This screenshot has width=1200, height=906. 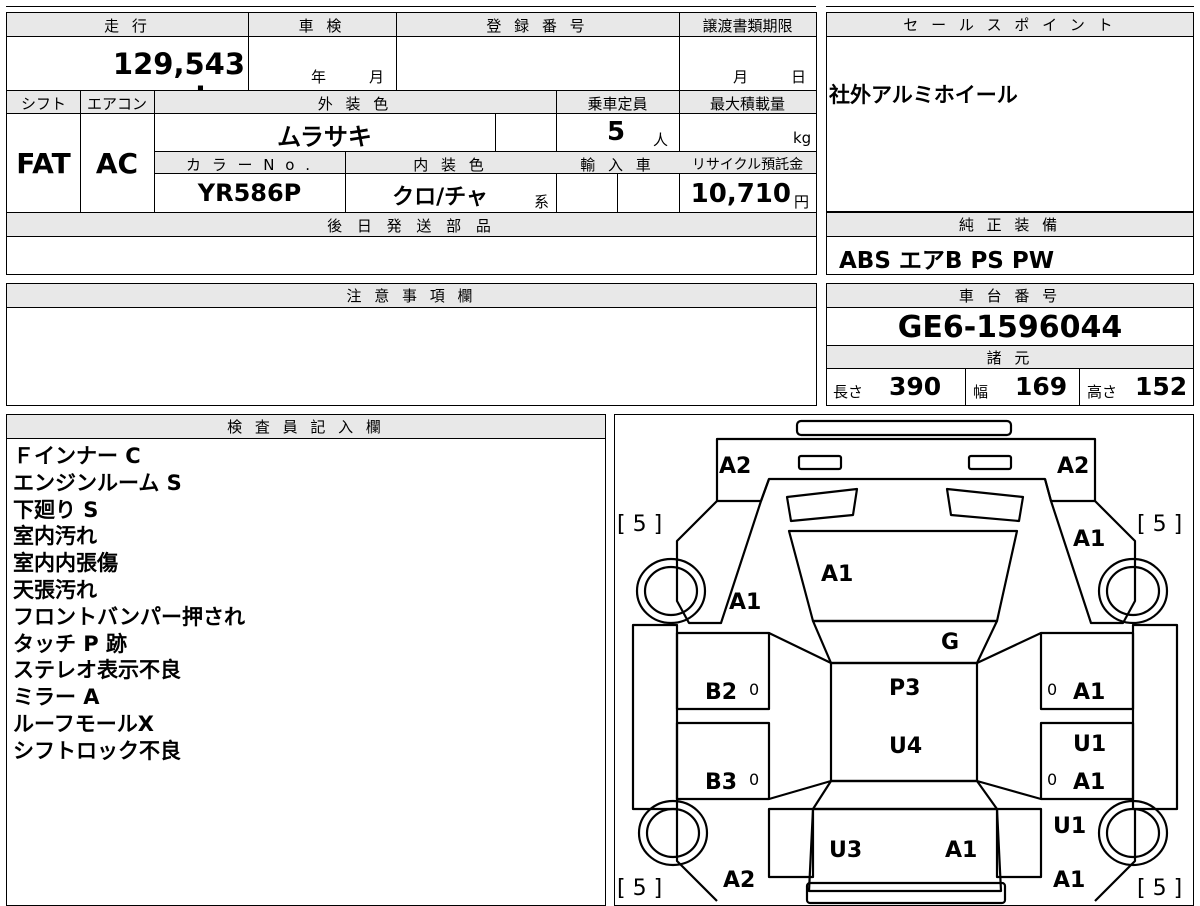 What do you see at coordinates (129, 616) in the screenshot?
I see `list-item: フロントバンパー押され` at bounding box center [129, 616].